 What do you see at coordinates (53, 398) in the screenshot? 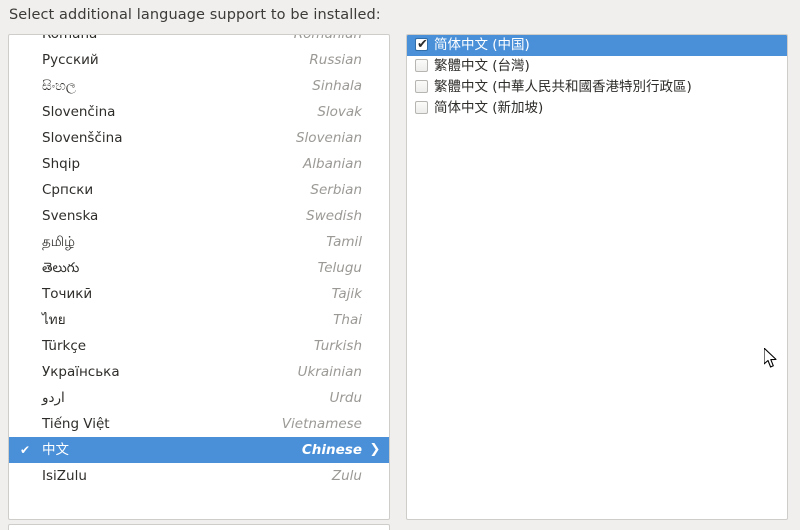
I see `language-native-name: اردو` at bounding box center [53, 398].